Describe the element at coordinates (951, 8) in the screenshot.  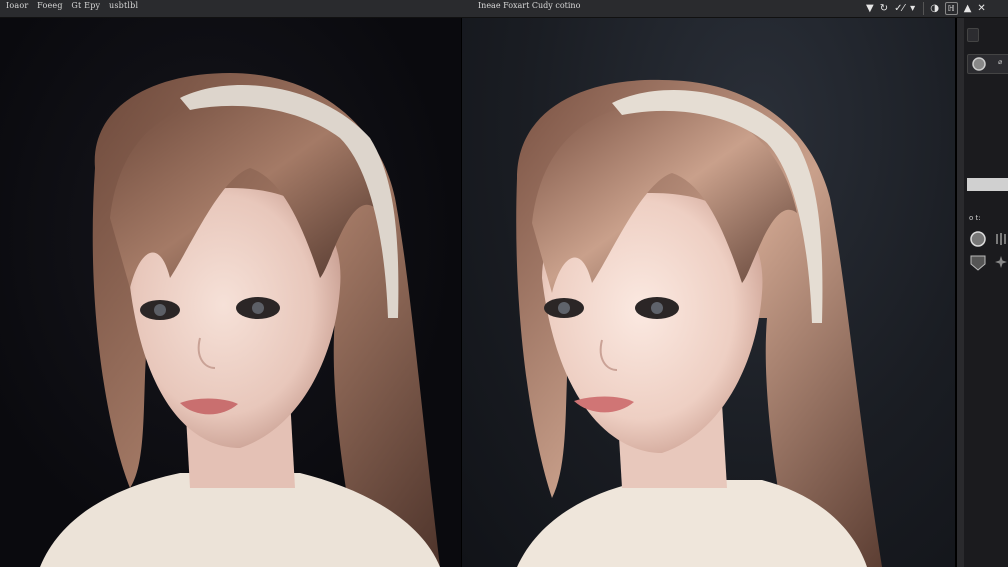
I see `histogram-icon: ℍ` at that location.